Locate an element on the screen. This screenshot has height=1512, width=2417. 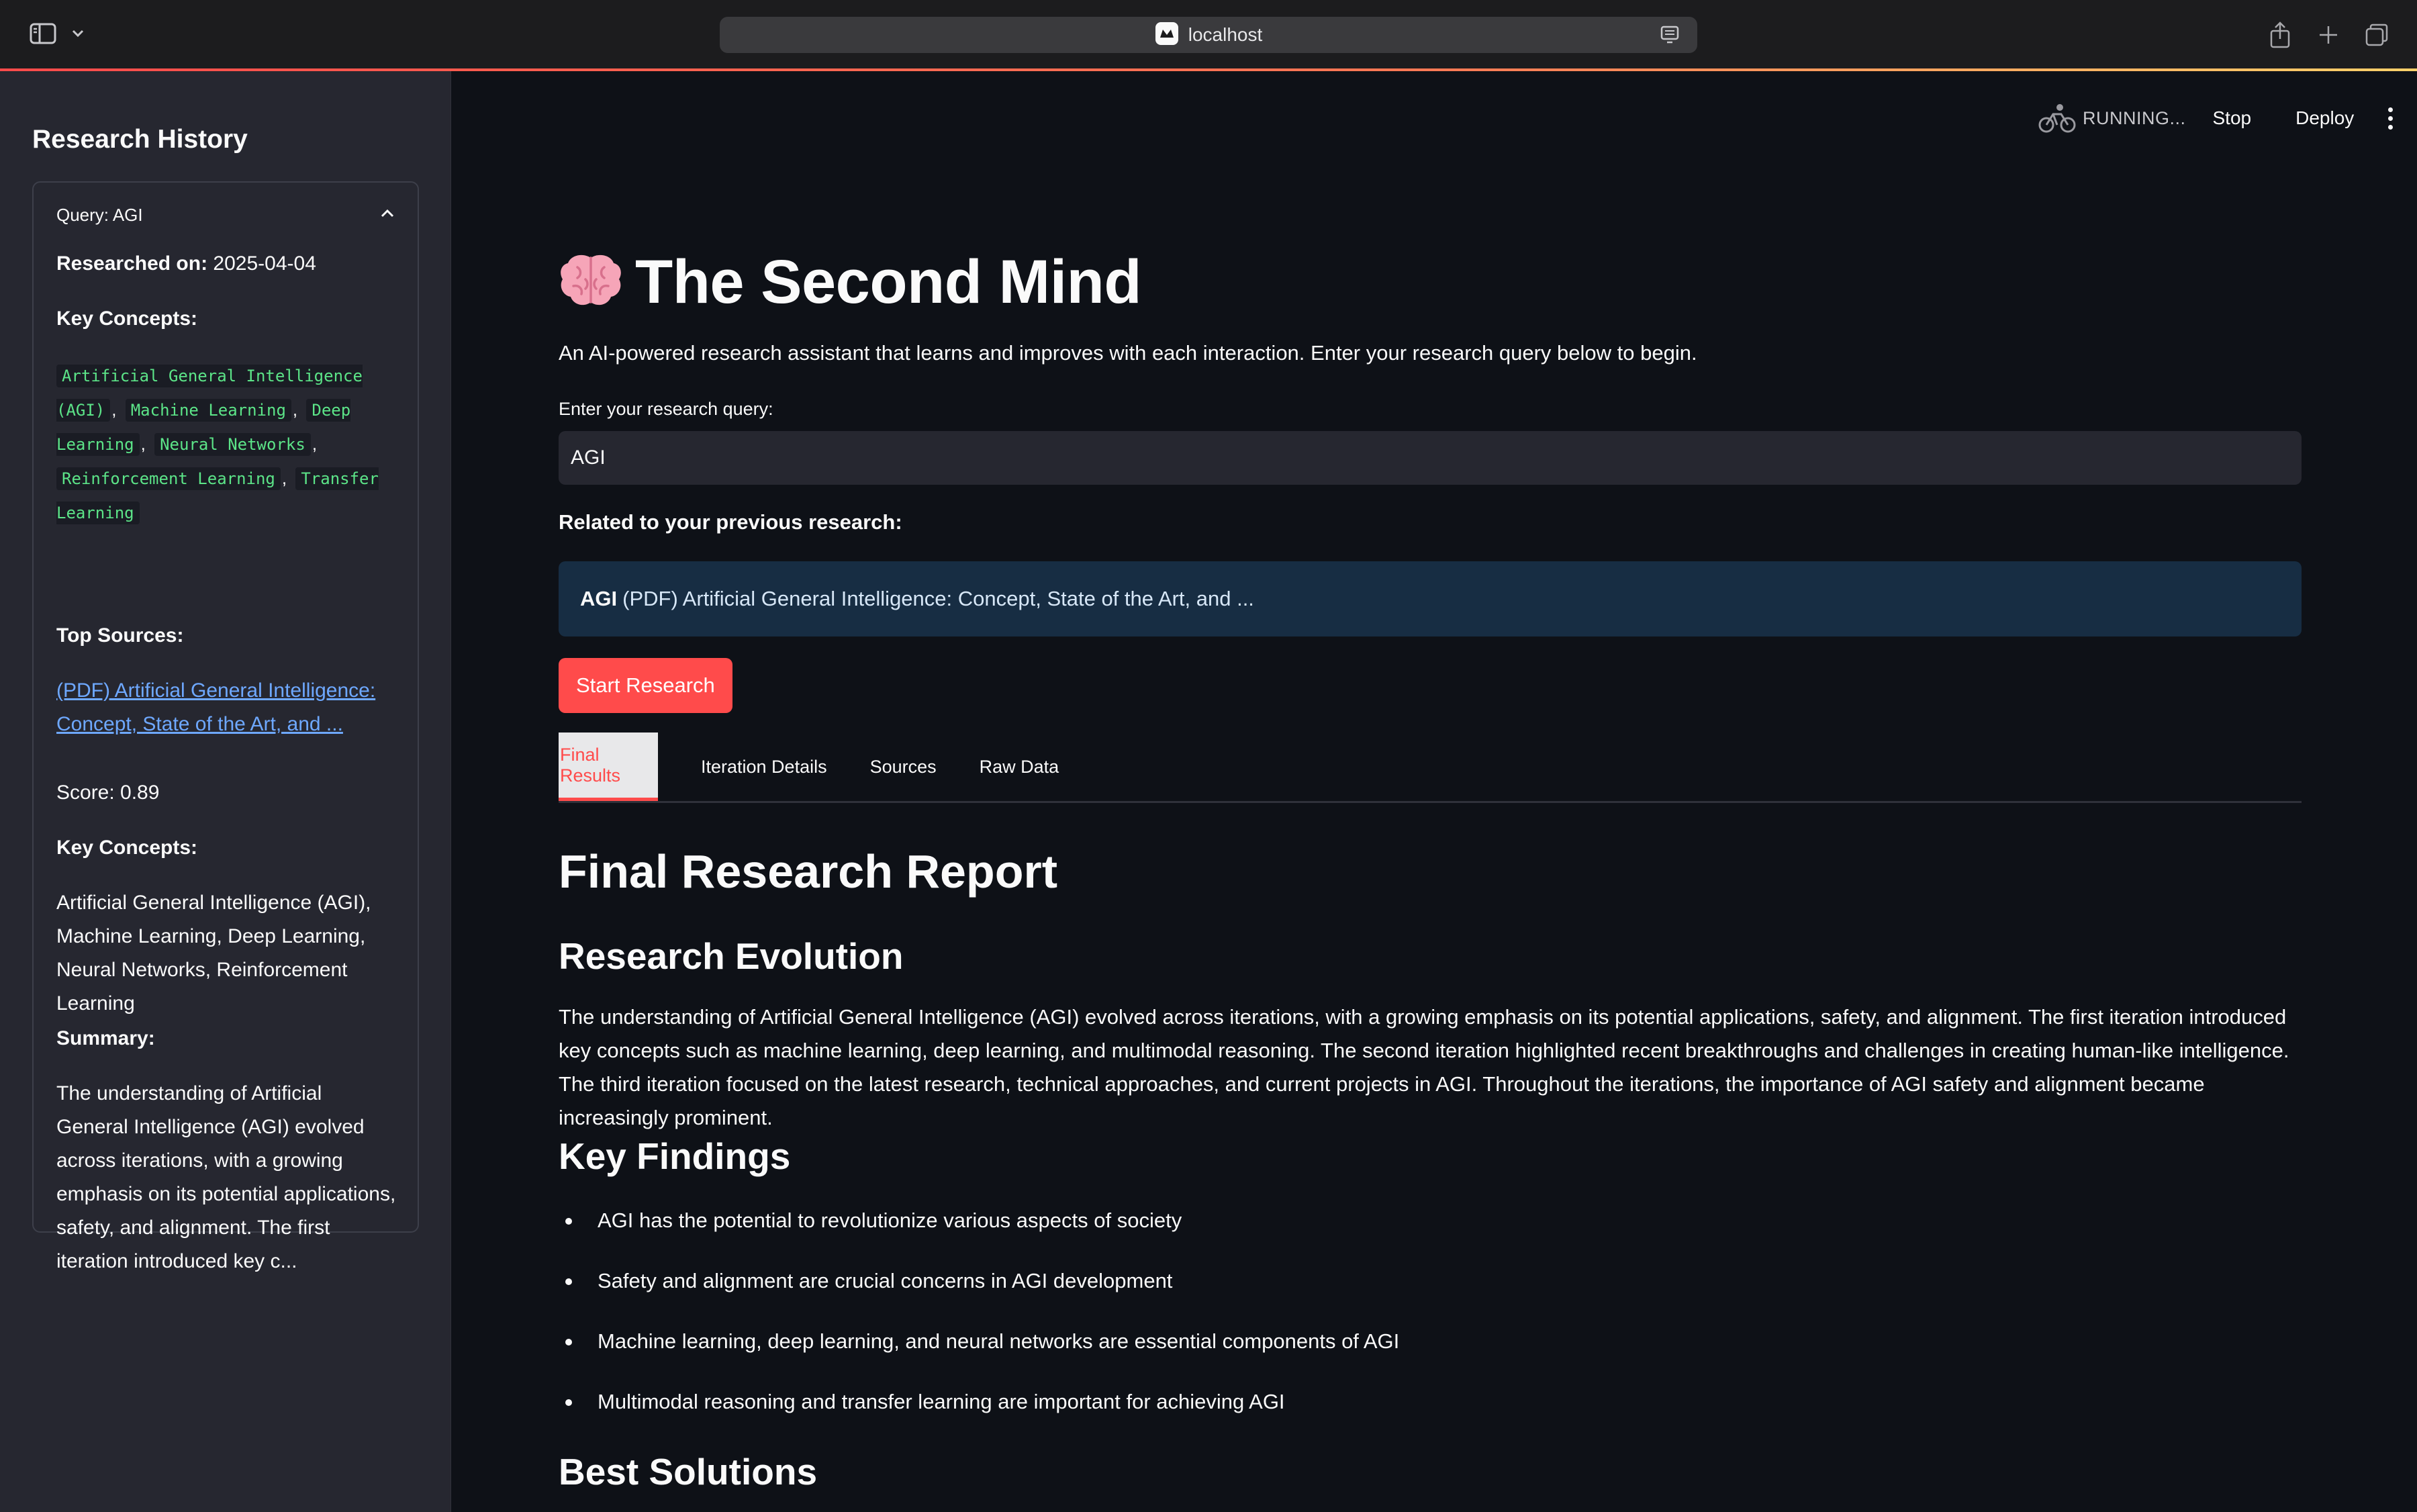
address-text: localhost is located at coordinates (1226, 34).